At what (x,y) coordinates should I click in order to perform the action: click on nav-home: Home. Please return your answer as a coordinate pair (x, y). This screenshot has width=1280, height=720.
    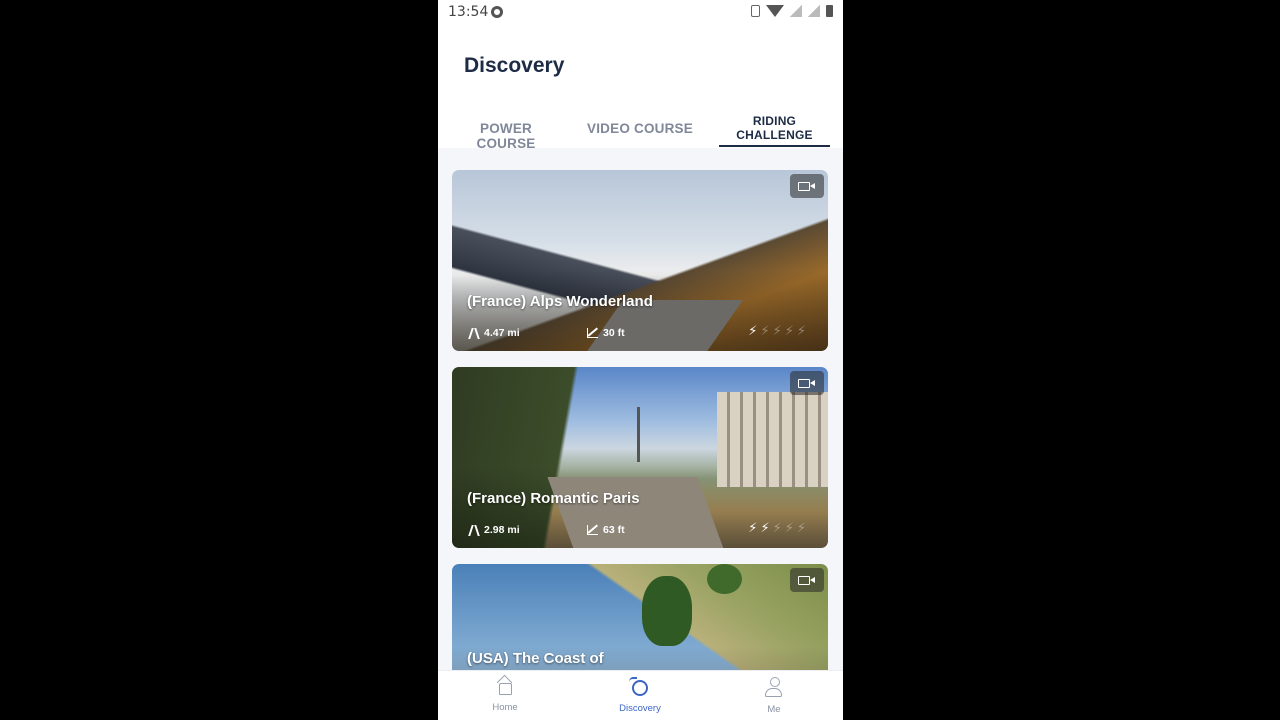
    Looking at the image, I should click on (505, 695).